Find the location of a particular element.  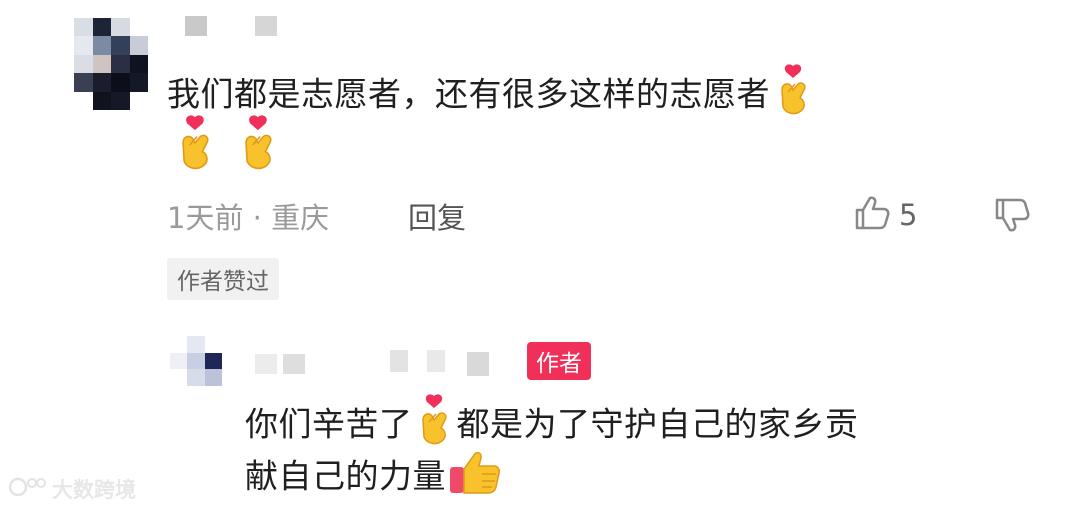

username is located at coordinates (235, 26).